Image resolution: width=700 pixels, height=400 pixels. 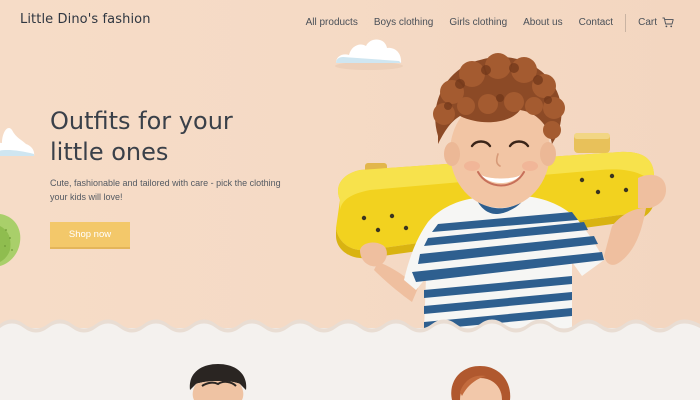 What do you see at coordinates (647, 22) in the screenshot?
I see `cart-label: Cart` at bounding box center [647, 22].